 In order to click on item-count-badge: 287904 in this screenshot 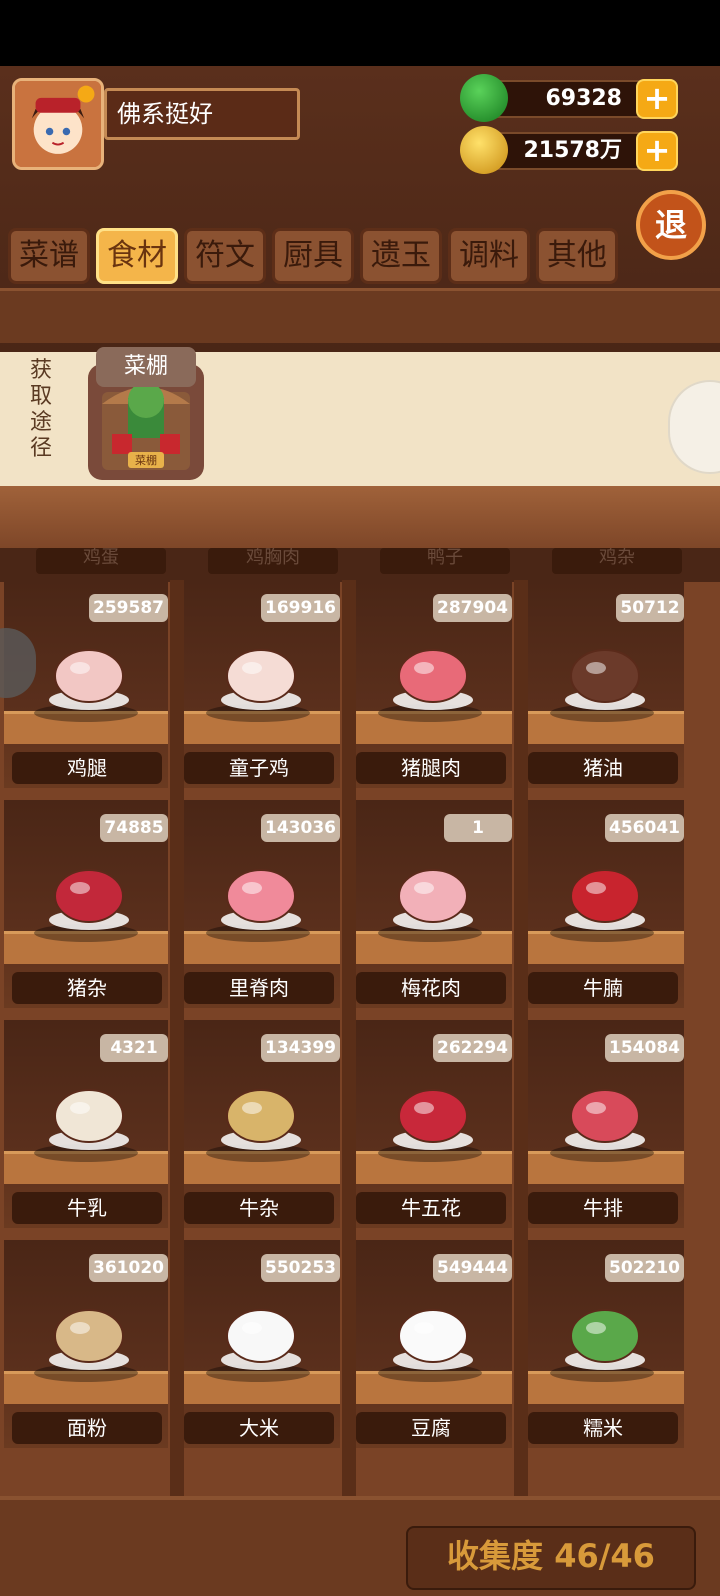, I will do `click(472, 608)`.